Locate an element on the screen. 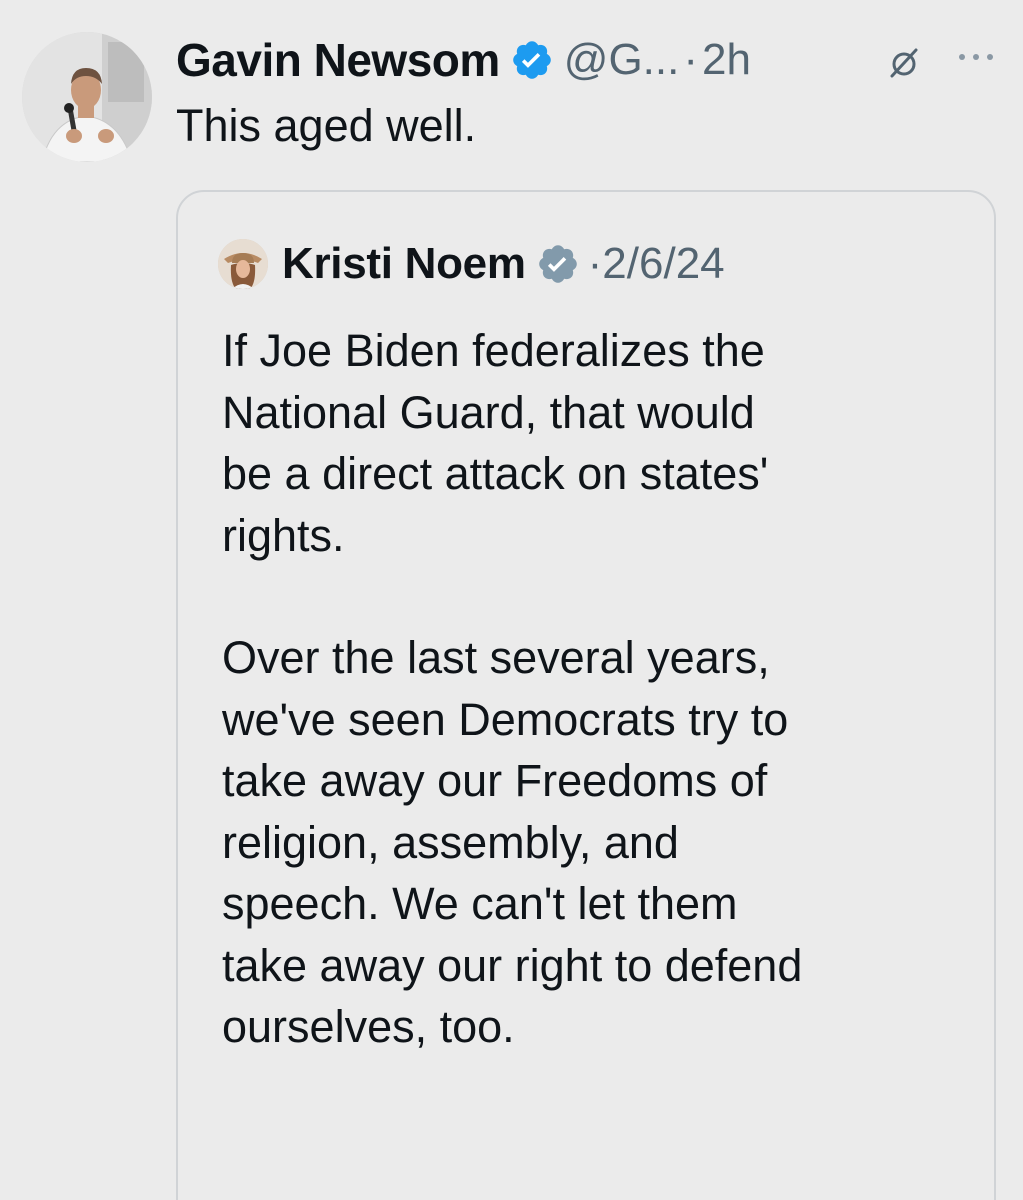 This screenshot has width=1023, height=1200. more-options-icon is located at coordinates (976, 57).